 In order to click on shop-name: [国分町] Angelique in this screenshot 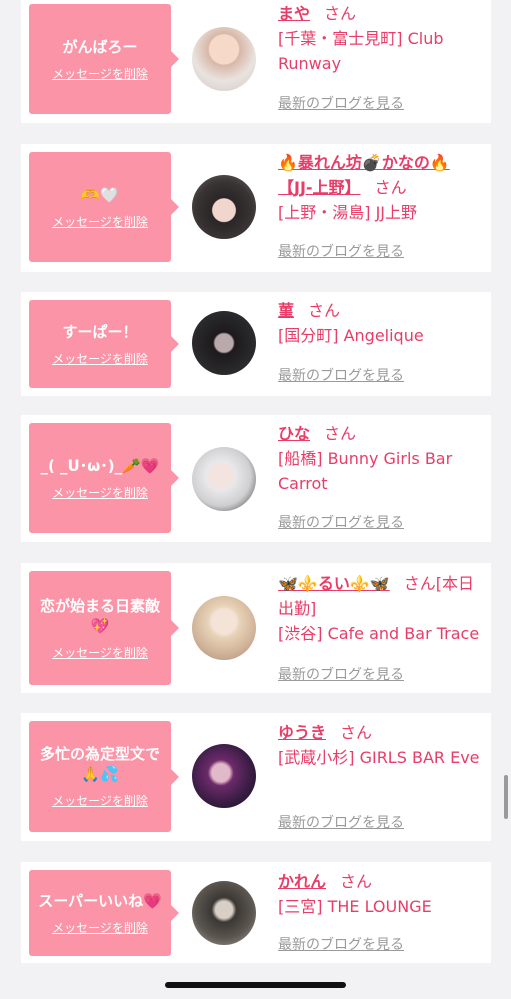, I will do `click(351, 335)`.